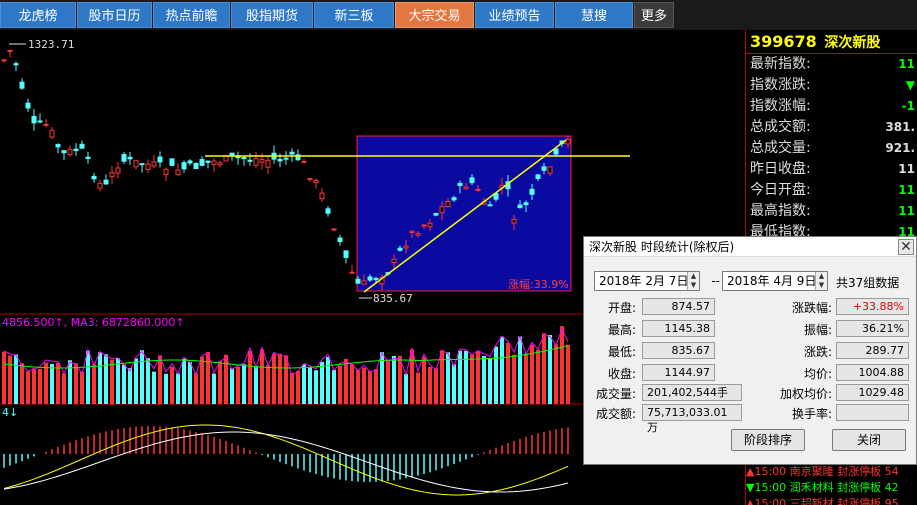 This screenshot has width=917, height=505. Describe the element at coordinates (647, 281) in the screenshot. I see `start-date-picker: 2018年 2月 7日 ▲ ▼` at that location.